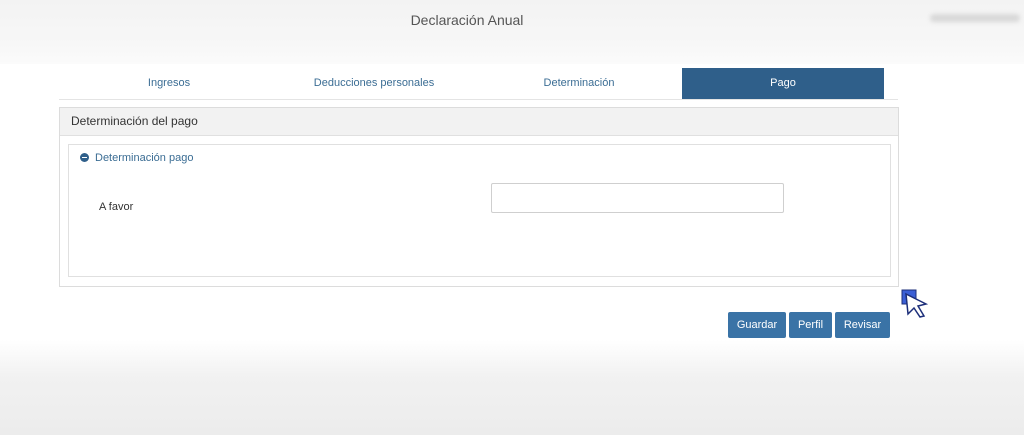 The height and width of the screenshot is (435, 1024). Describe the element at coordinates (479, 122) in the screenshot. I see `panel-title: Determinación del pago` at that location.